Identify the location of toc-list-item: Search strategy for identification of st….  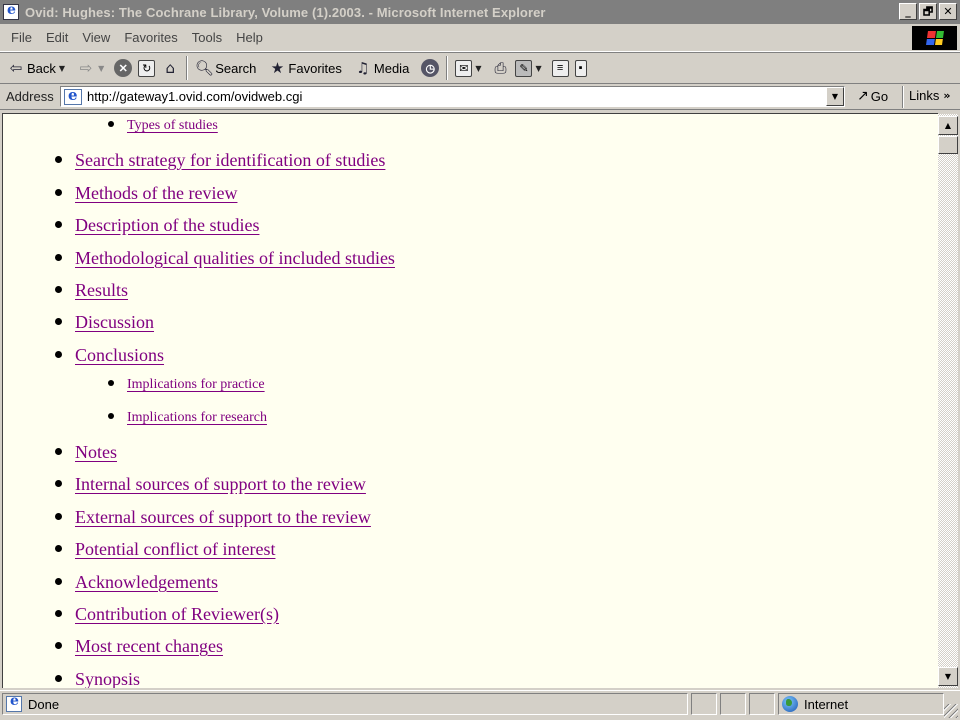
(220, 160).